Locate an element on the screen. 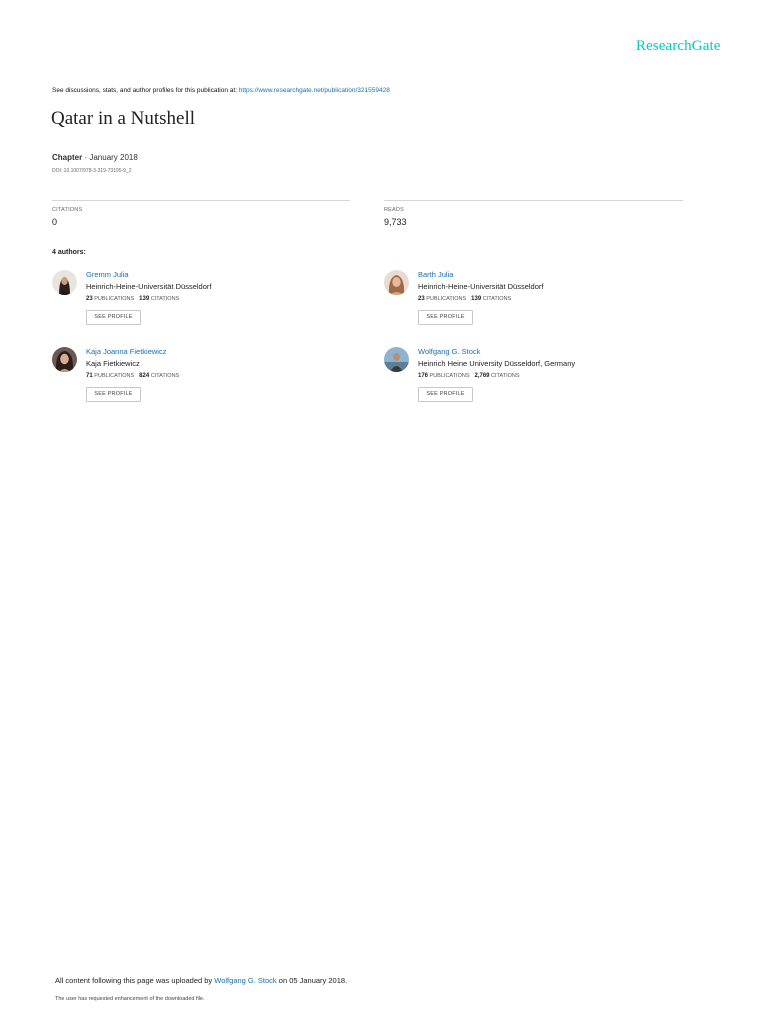  divider-citations is located at coordinates (201, 200).